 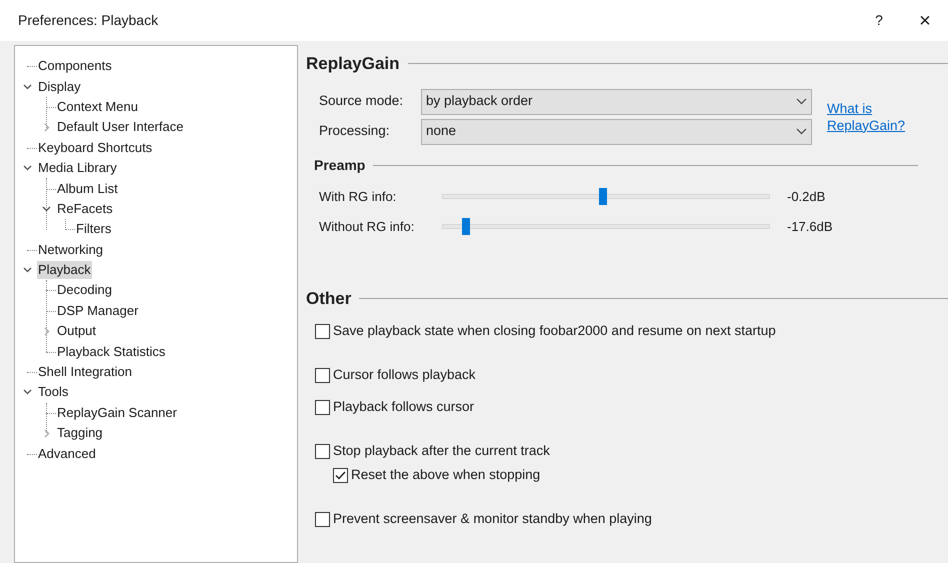 What do you see at coordinates (80, 433) in the screenshot?
I see `tree-item: Tagging` at bounding box center [80, 433].